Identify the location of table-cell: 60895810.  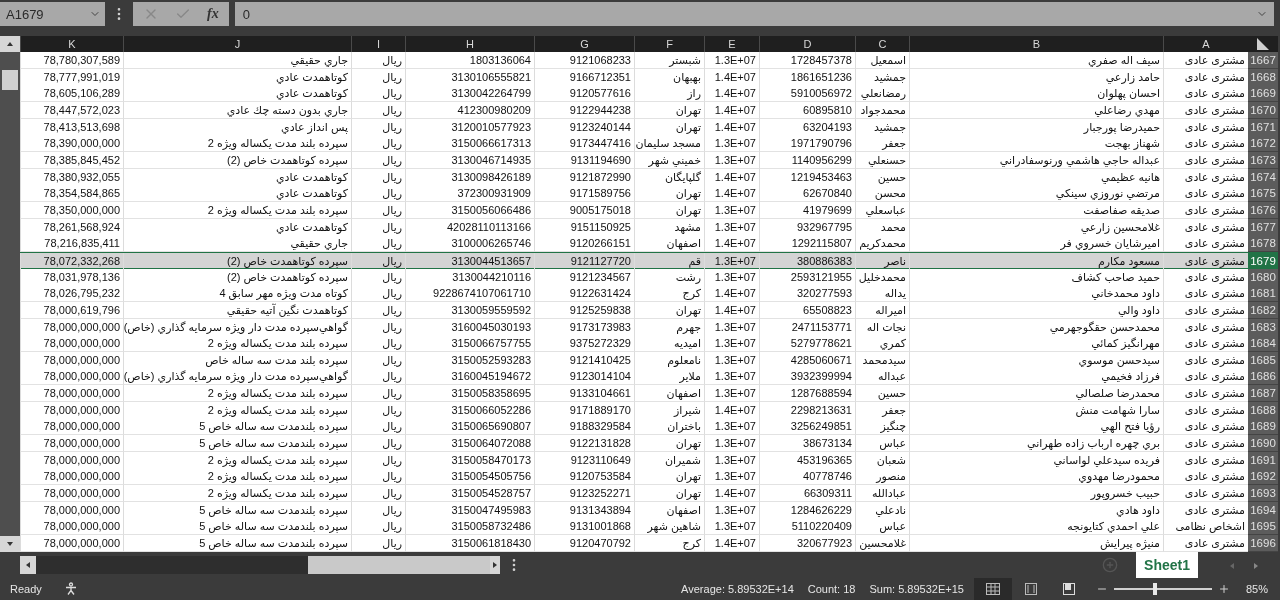
(807, 110).